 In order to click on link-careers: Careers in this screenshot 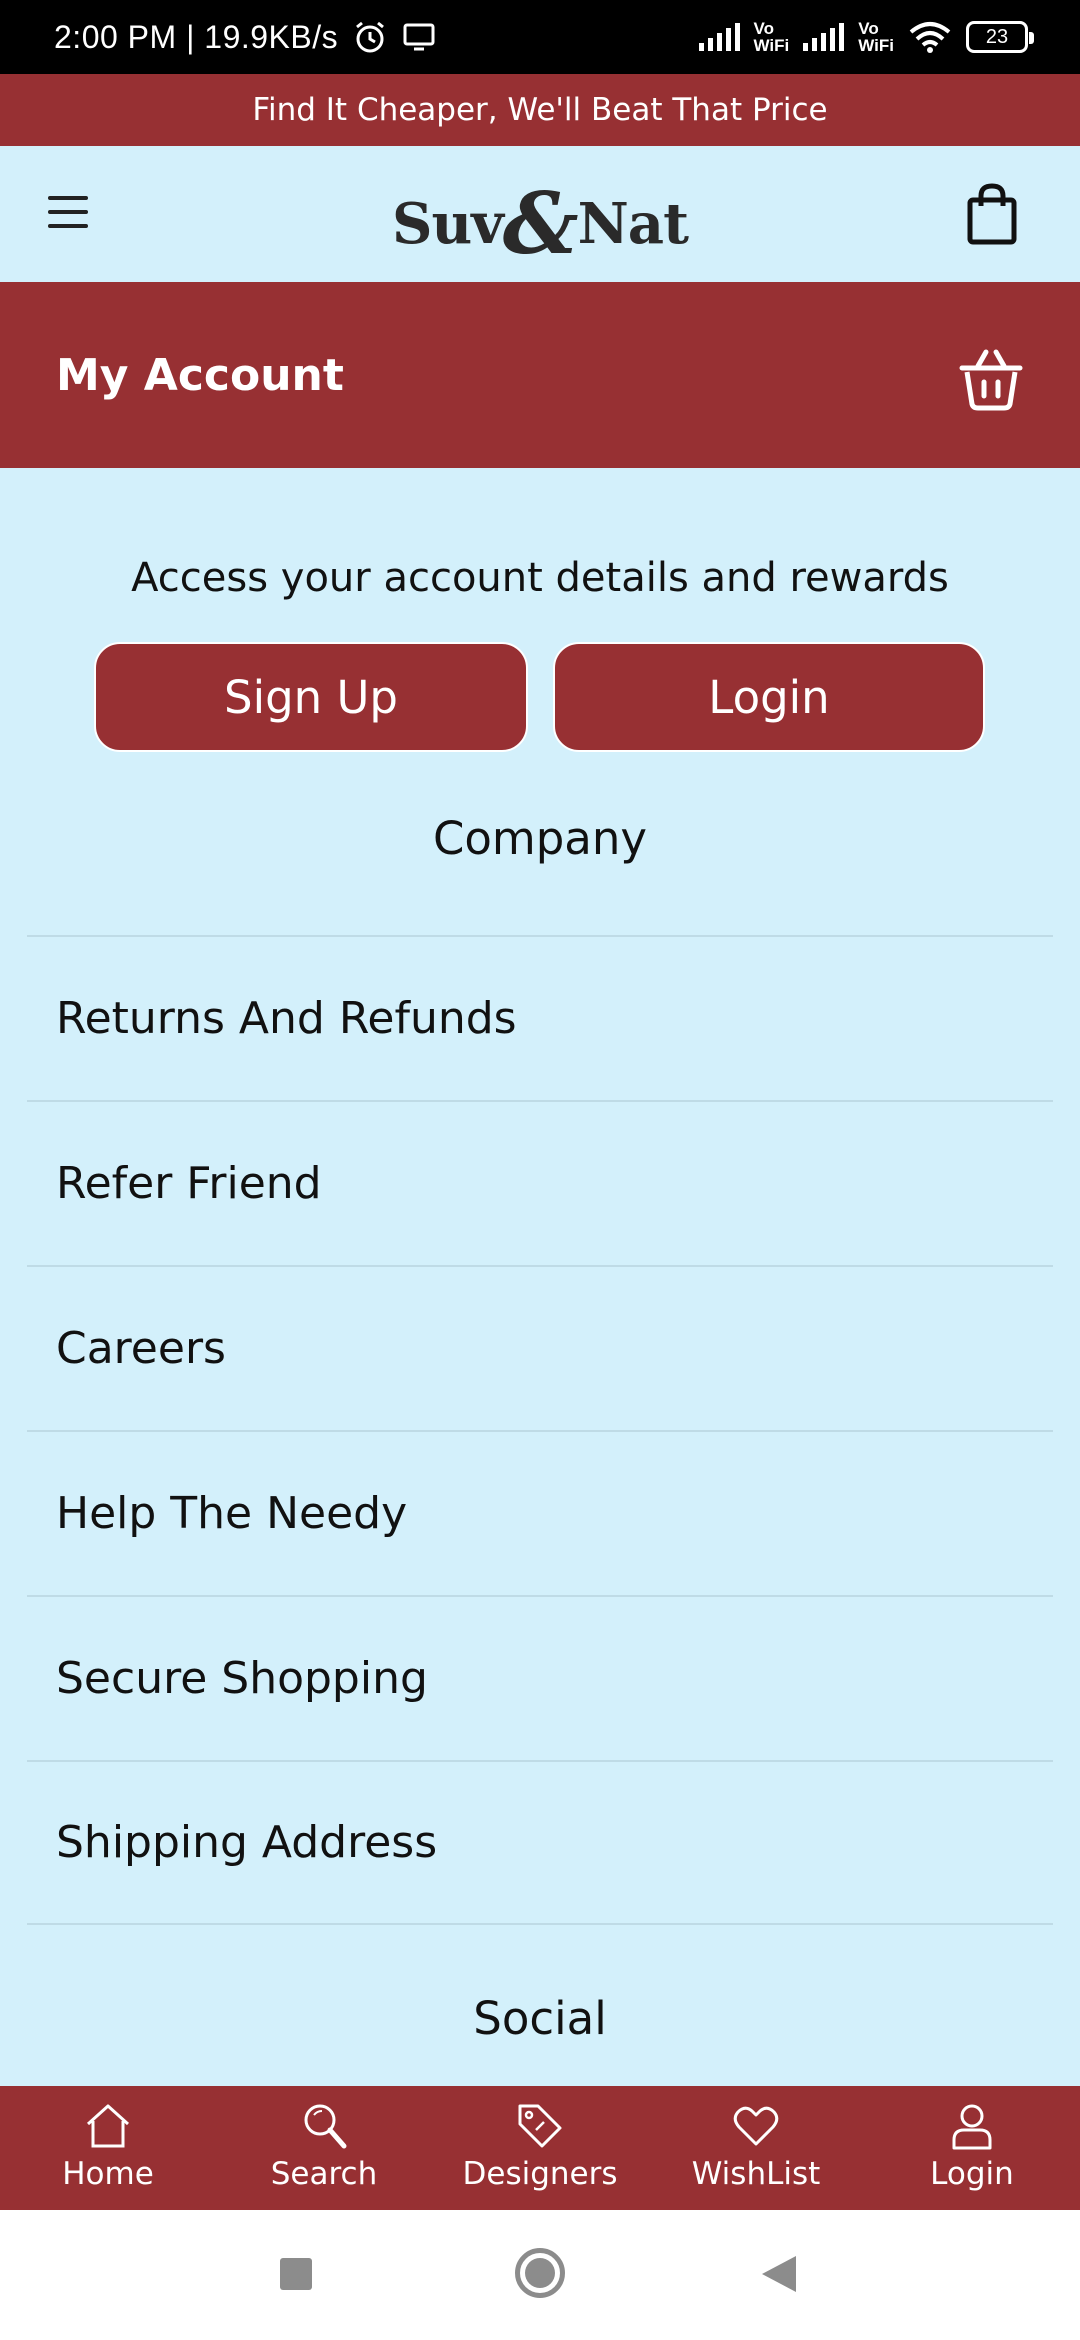, I will do `click(540, 1347)`.